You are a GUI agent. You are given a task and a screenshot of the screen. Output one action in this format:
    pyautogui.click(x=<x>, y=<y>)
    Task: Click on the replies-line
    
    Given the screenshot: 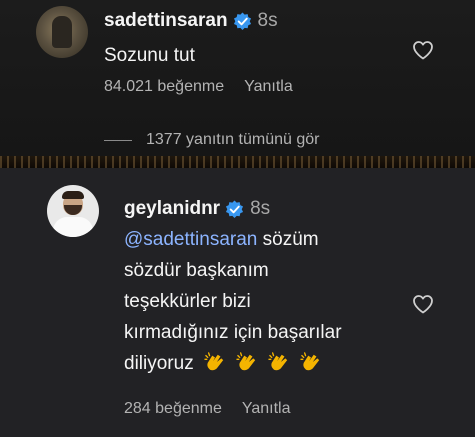 What is the action you would take?
    pyautogui.click(x=118, y=140)
    